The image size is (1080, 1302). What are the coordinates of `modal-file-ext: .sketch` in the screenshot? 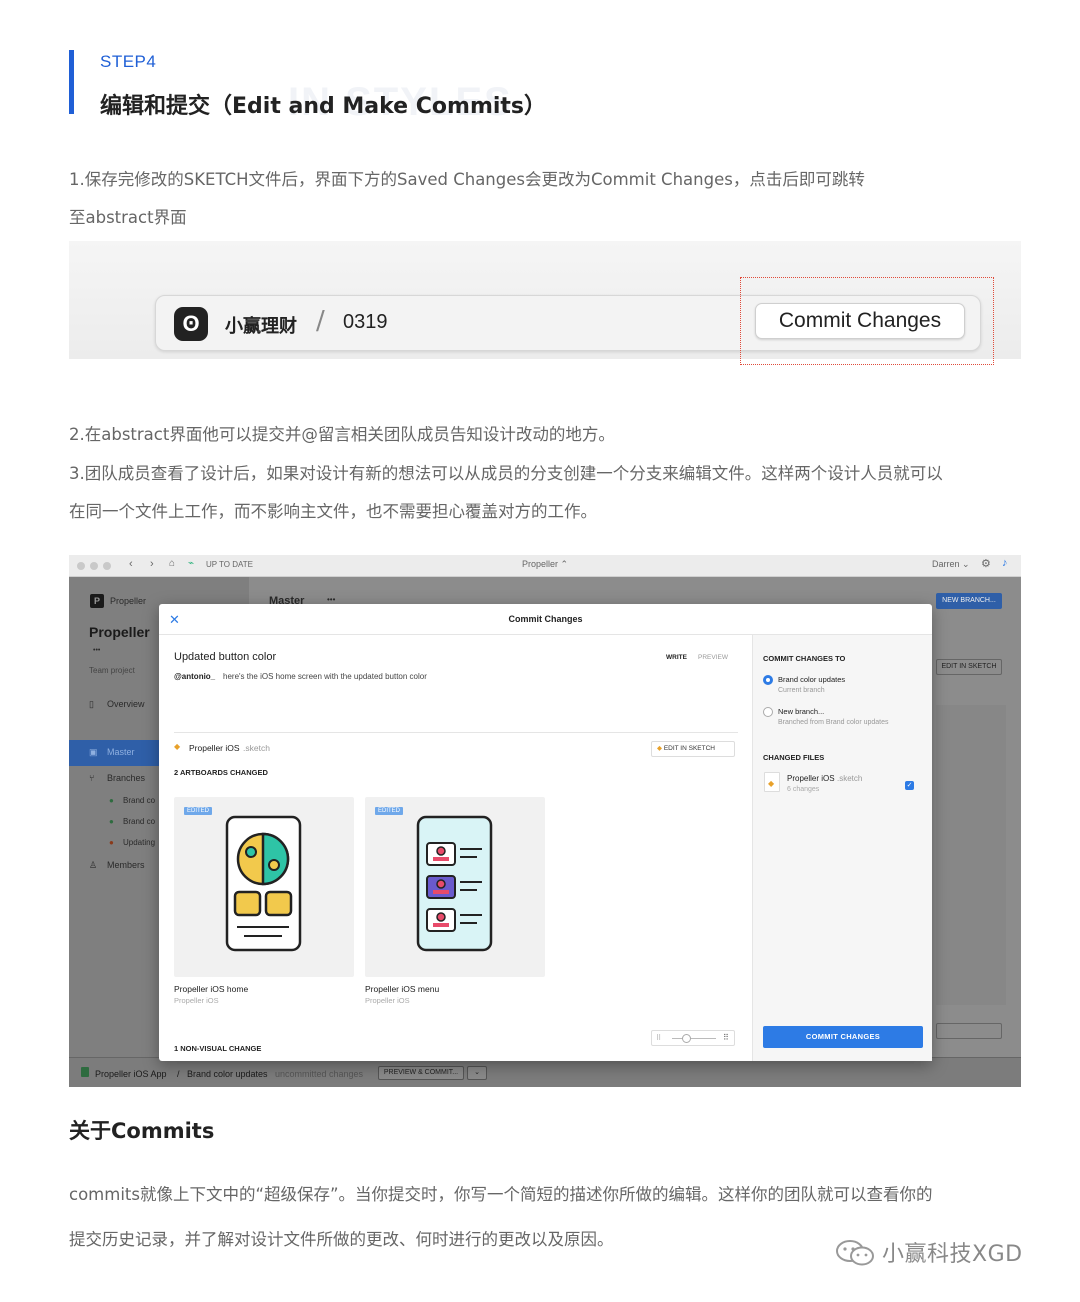 It's located at (256, 748).